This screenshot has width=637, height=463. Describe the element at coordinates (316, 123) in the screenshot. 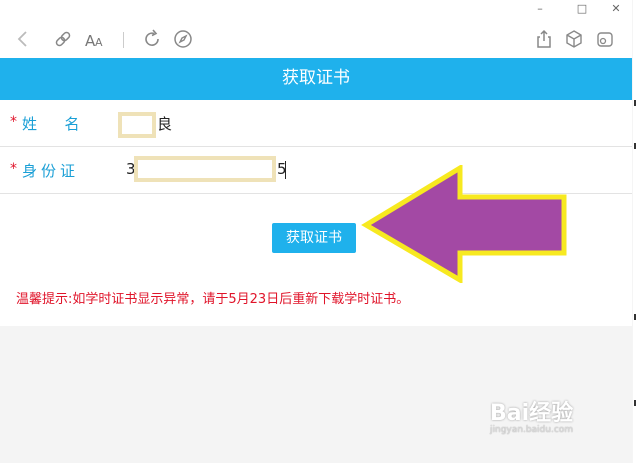

I see `name-row: * 姓 名 良` at that location.